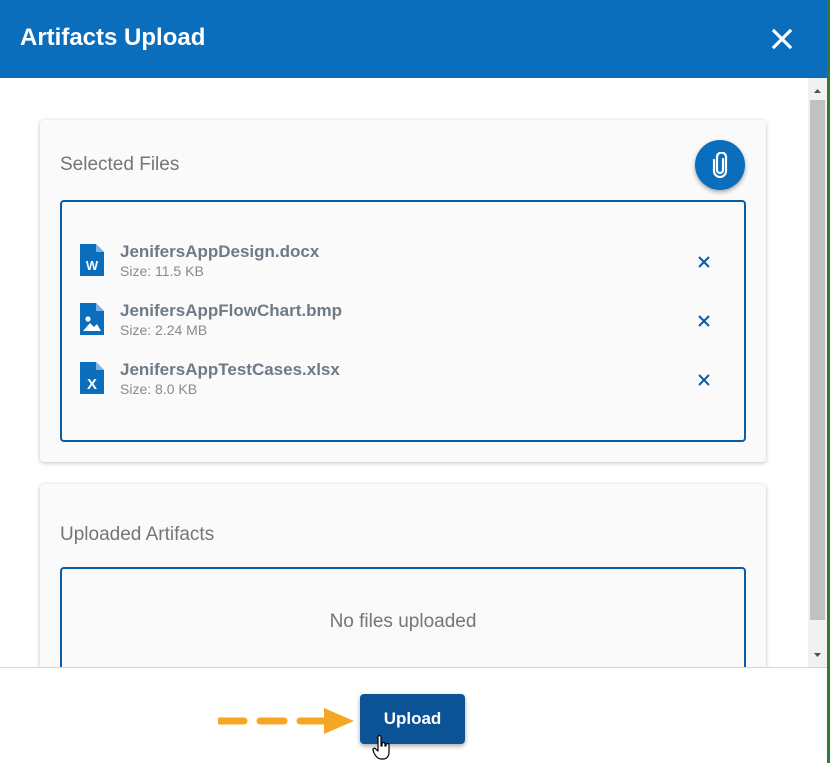 This screenshot has width=830, height=764. Describe the element at coordinates (405, 380) in the screenshot. I see `file-row: X JenifersAppTestCases.xlsx Size: 8.0 KB` at that location.